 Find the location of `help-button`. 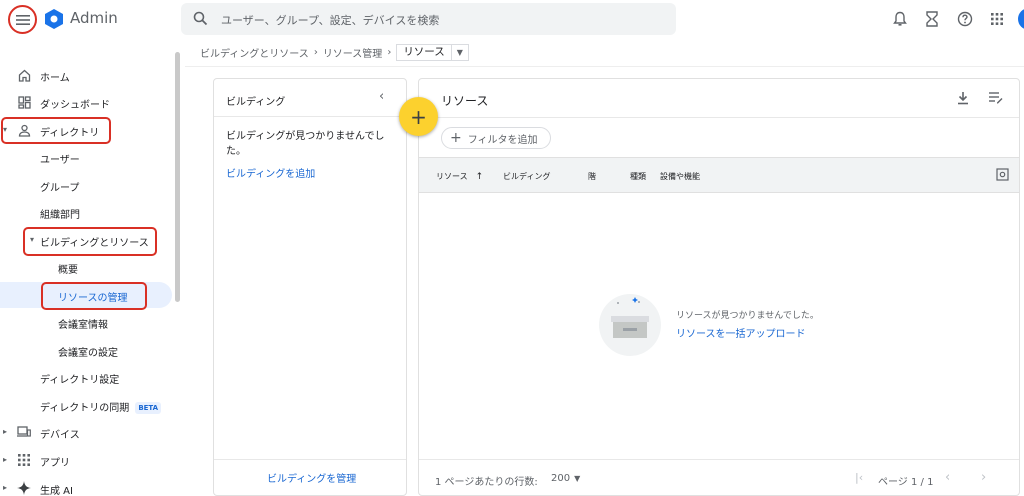

help-button is located at coordinates (965, 19).